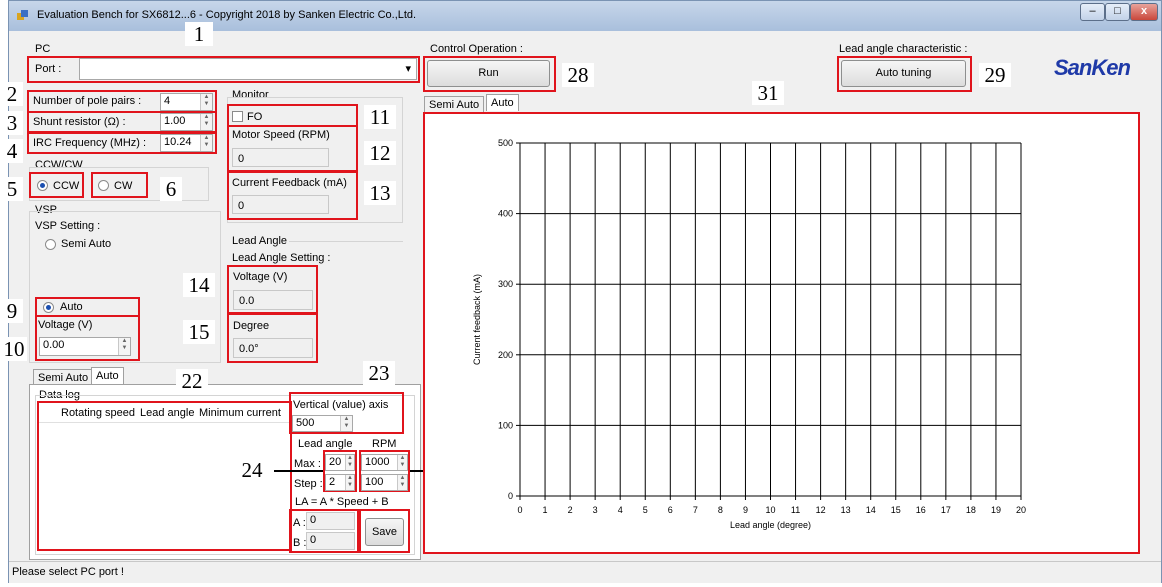 This screenshot has height=587, width=1162. What do you see at coordinates (896, 510) in the screenshot?
I see `x-tick-label: 15` at bounding box center [896, 510].